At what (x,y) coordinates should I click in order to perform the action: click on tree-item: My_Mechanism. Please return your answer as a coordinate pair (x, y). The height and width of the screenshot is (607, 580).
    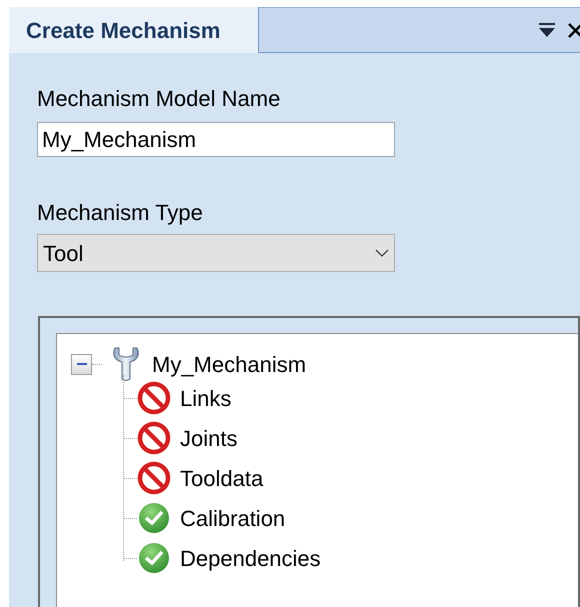
    Looking at the image, I should click on (229, 364).